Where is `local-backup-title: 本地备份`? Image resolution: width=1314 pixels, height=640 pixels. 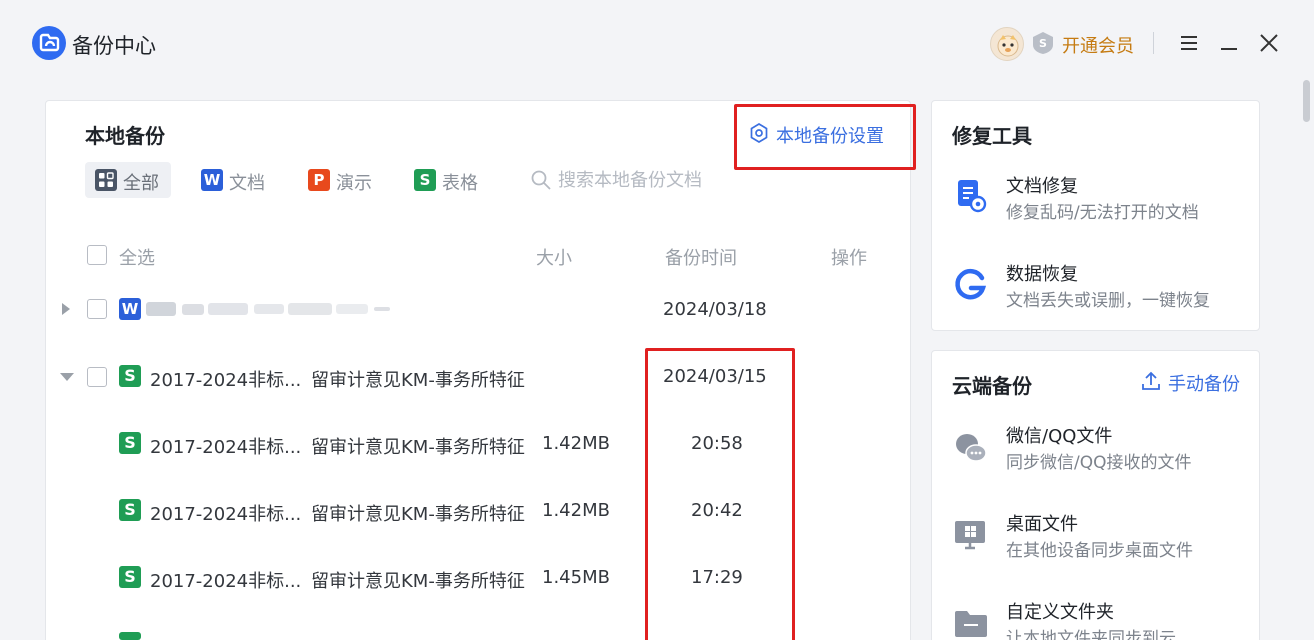
local-backup-title: 本地备份 is located at coordinates (125, 136).